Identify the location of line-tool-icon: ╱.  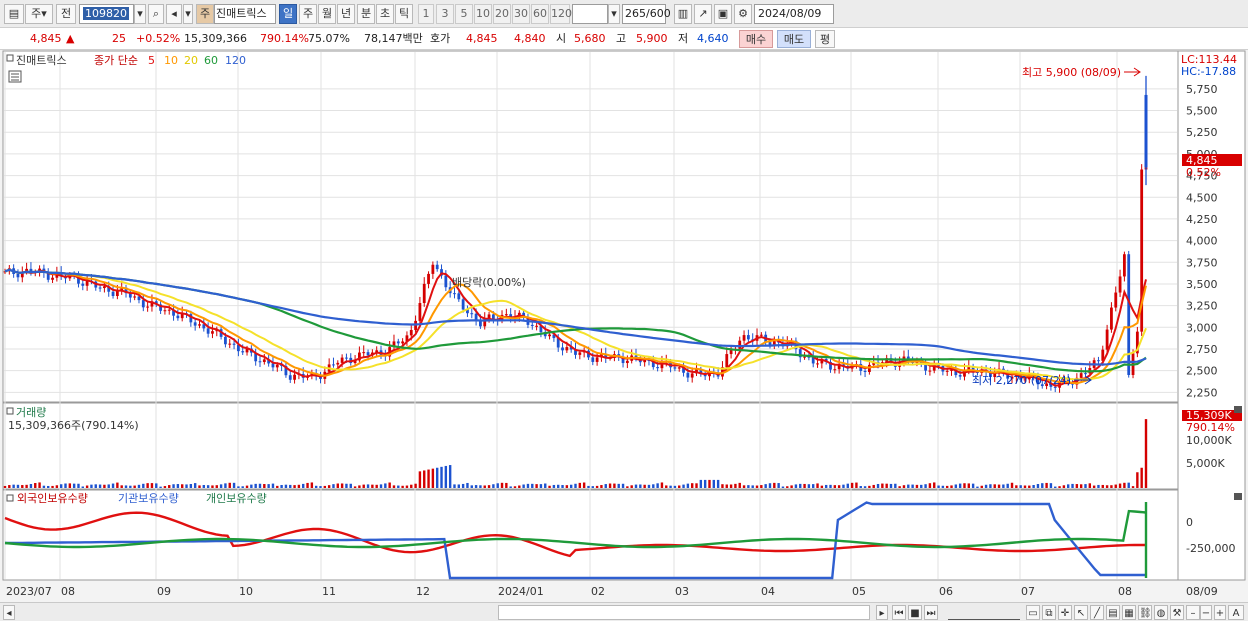
(1097, 612).